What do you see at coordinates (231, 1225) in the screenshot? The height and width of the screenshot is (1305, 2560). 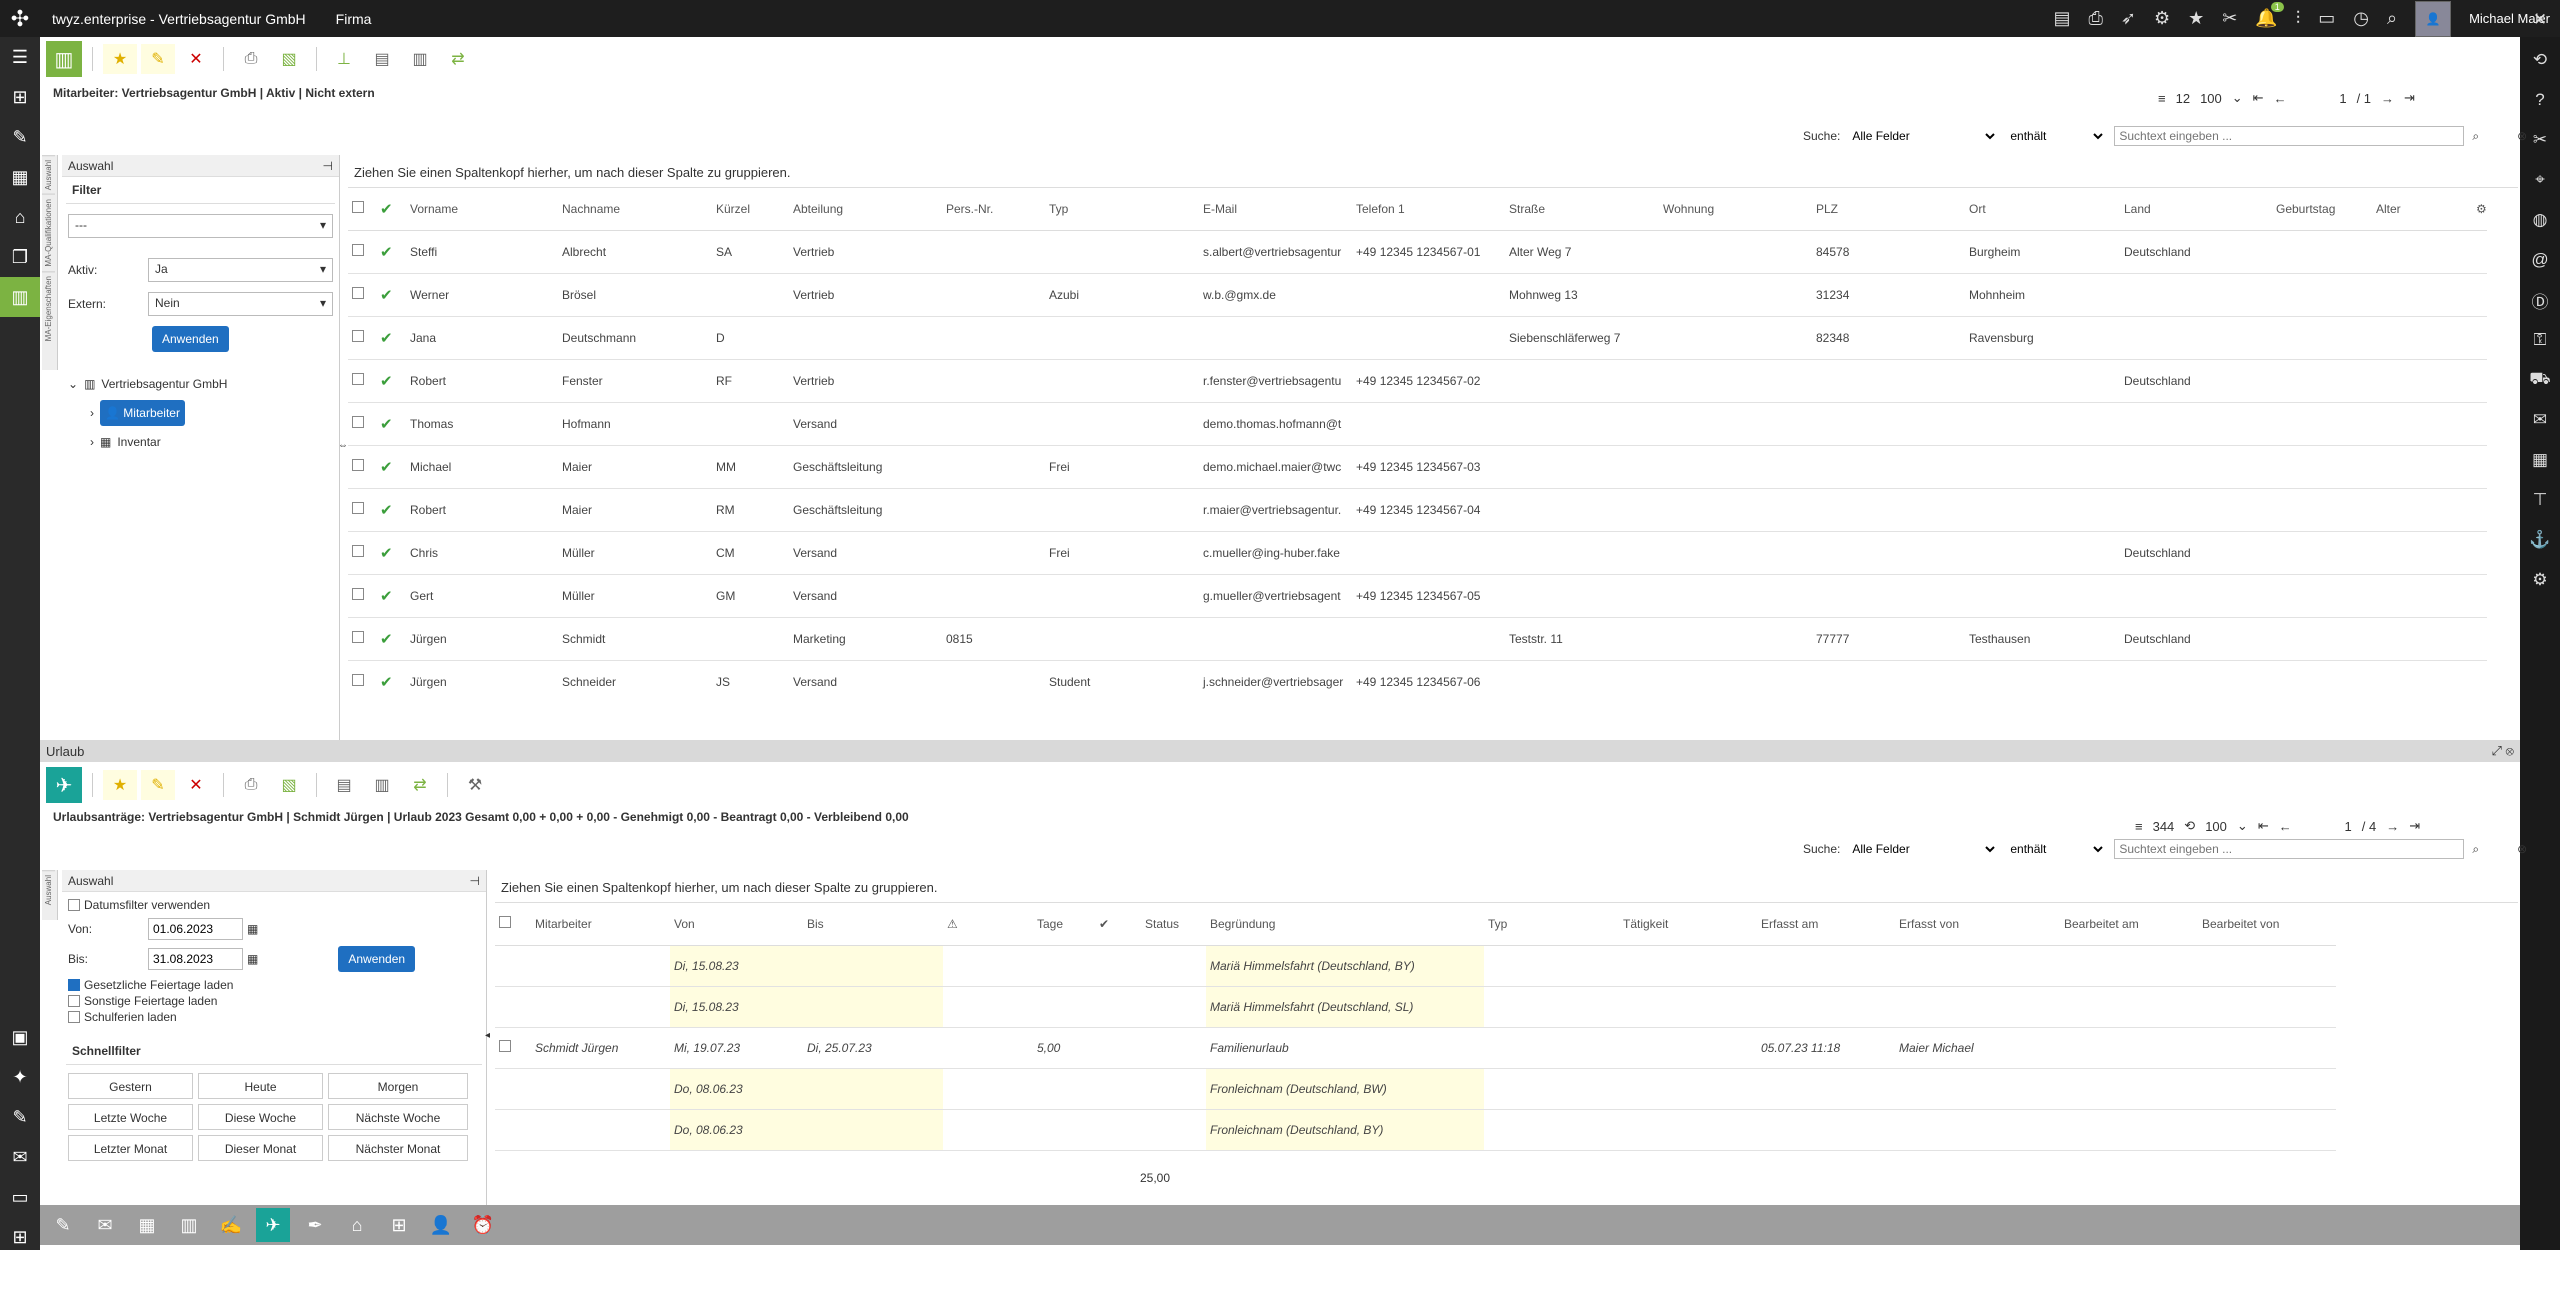 I see `task-doc-icon: ✍` at bounding box center [231, 1225].